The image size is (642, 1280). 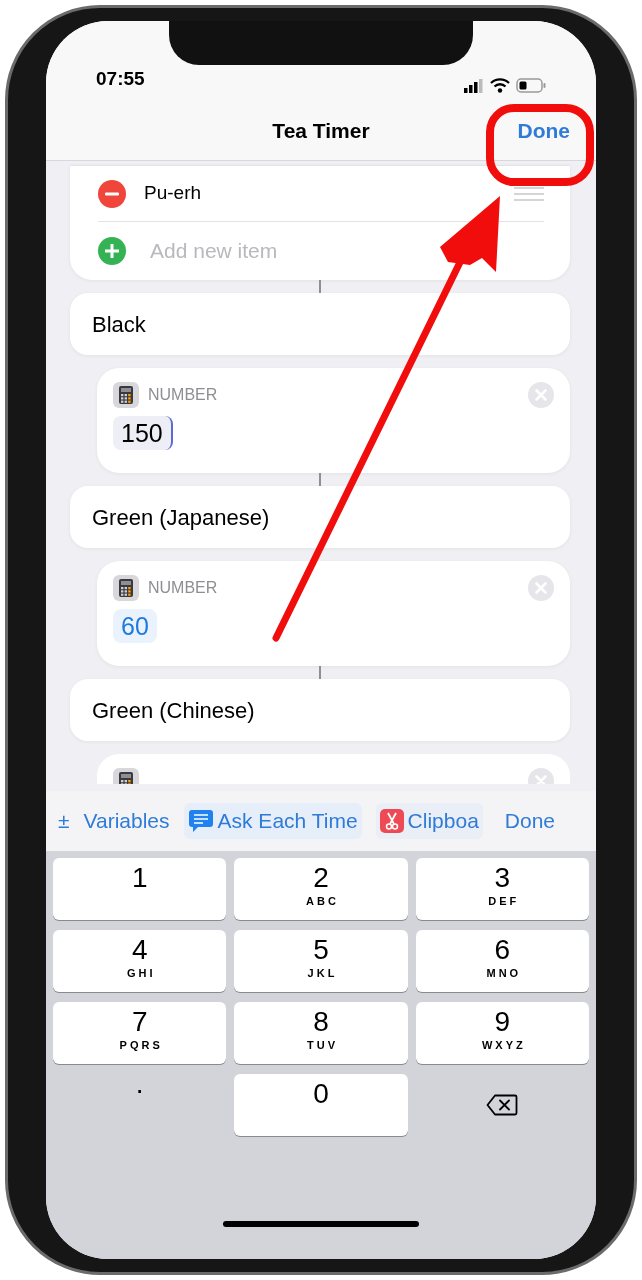 What do you see at coordinates (140, 889) in the screenshot?
I see `keypad-key: 1` at bounding box center [140, 889].